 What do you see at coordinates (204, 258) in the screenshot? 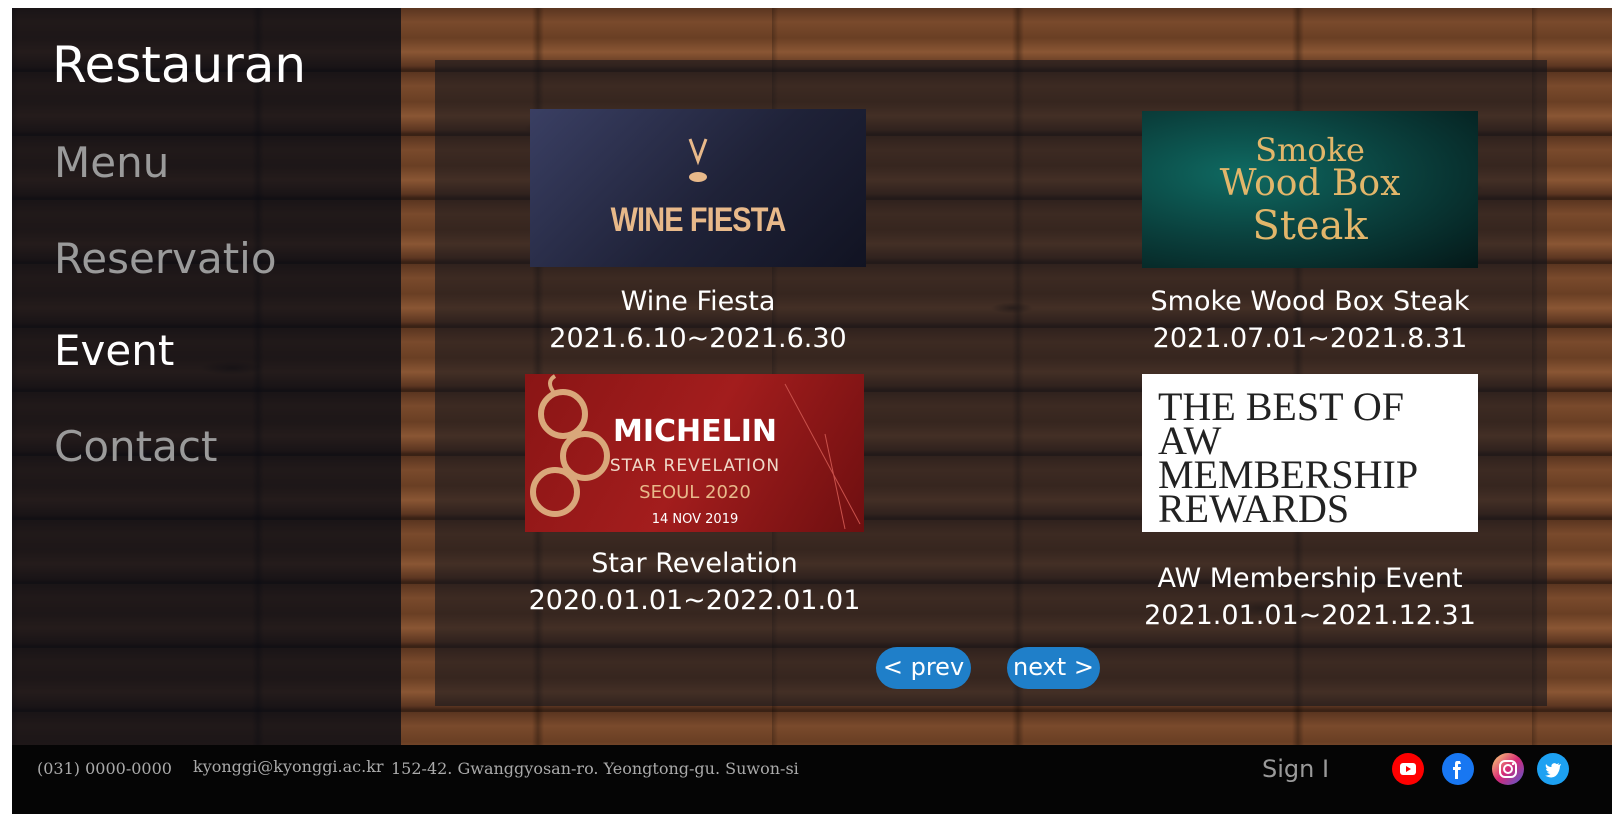
I see `nav-reservation: Reservatio` at bounding box center [204, 258].